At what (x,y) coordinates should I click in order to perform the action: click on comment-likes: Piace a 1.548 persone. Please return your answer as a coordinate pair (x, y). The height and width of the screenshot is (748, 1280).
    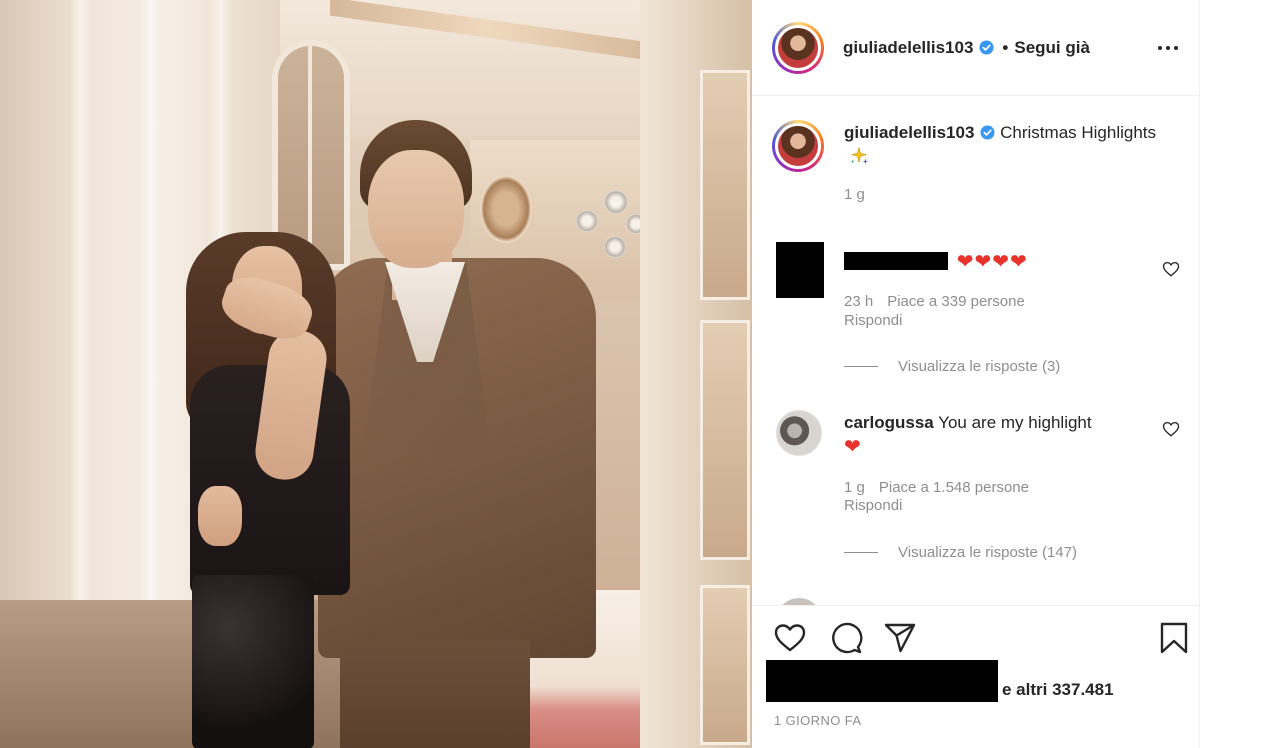
    Looking at the image, I should click on (954, 487).